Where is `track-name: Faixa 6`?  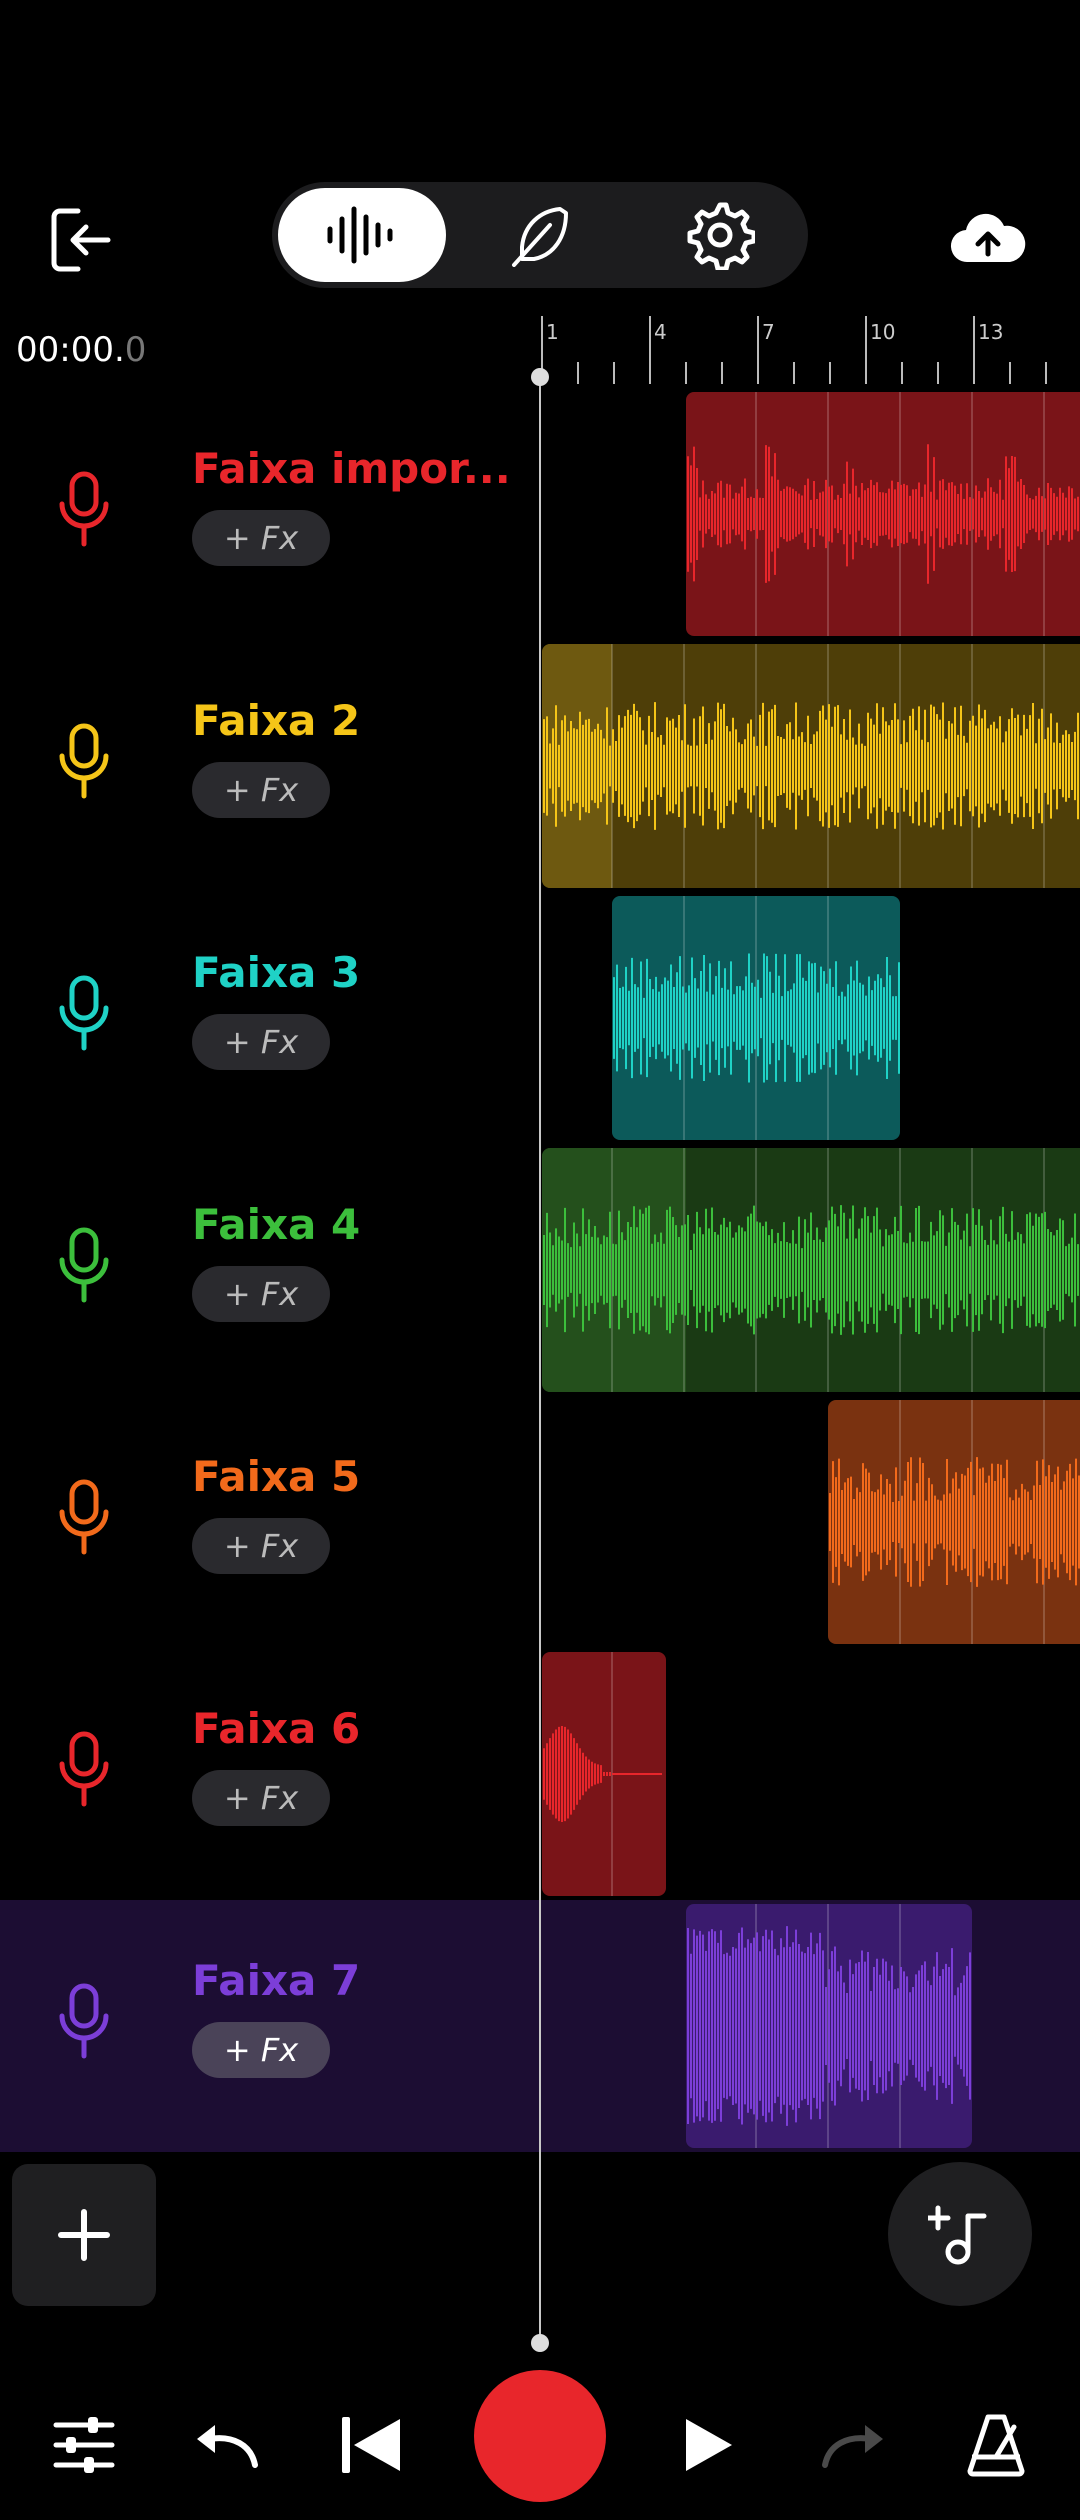
track-name: Faixa 6 is located at coordinates (276, 1728).